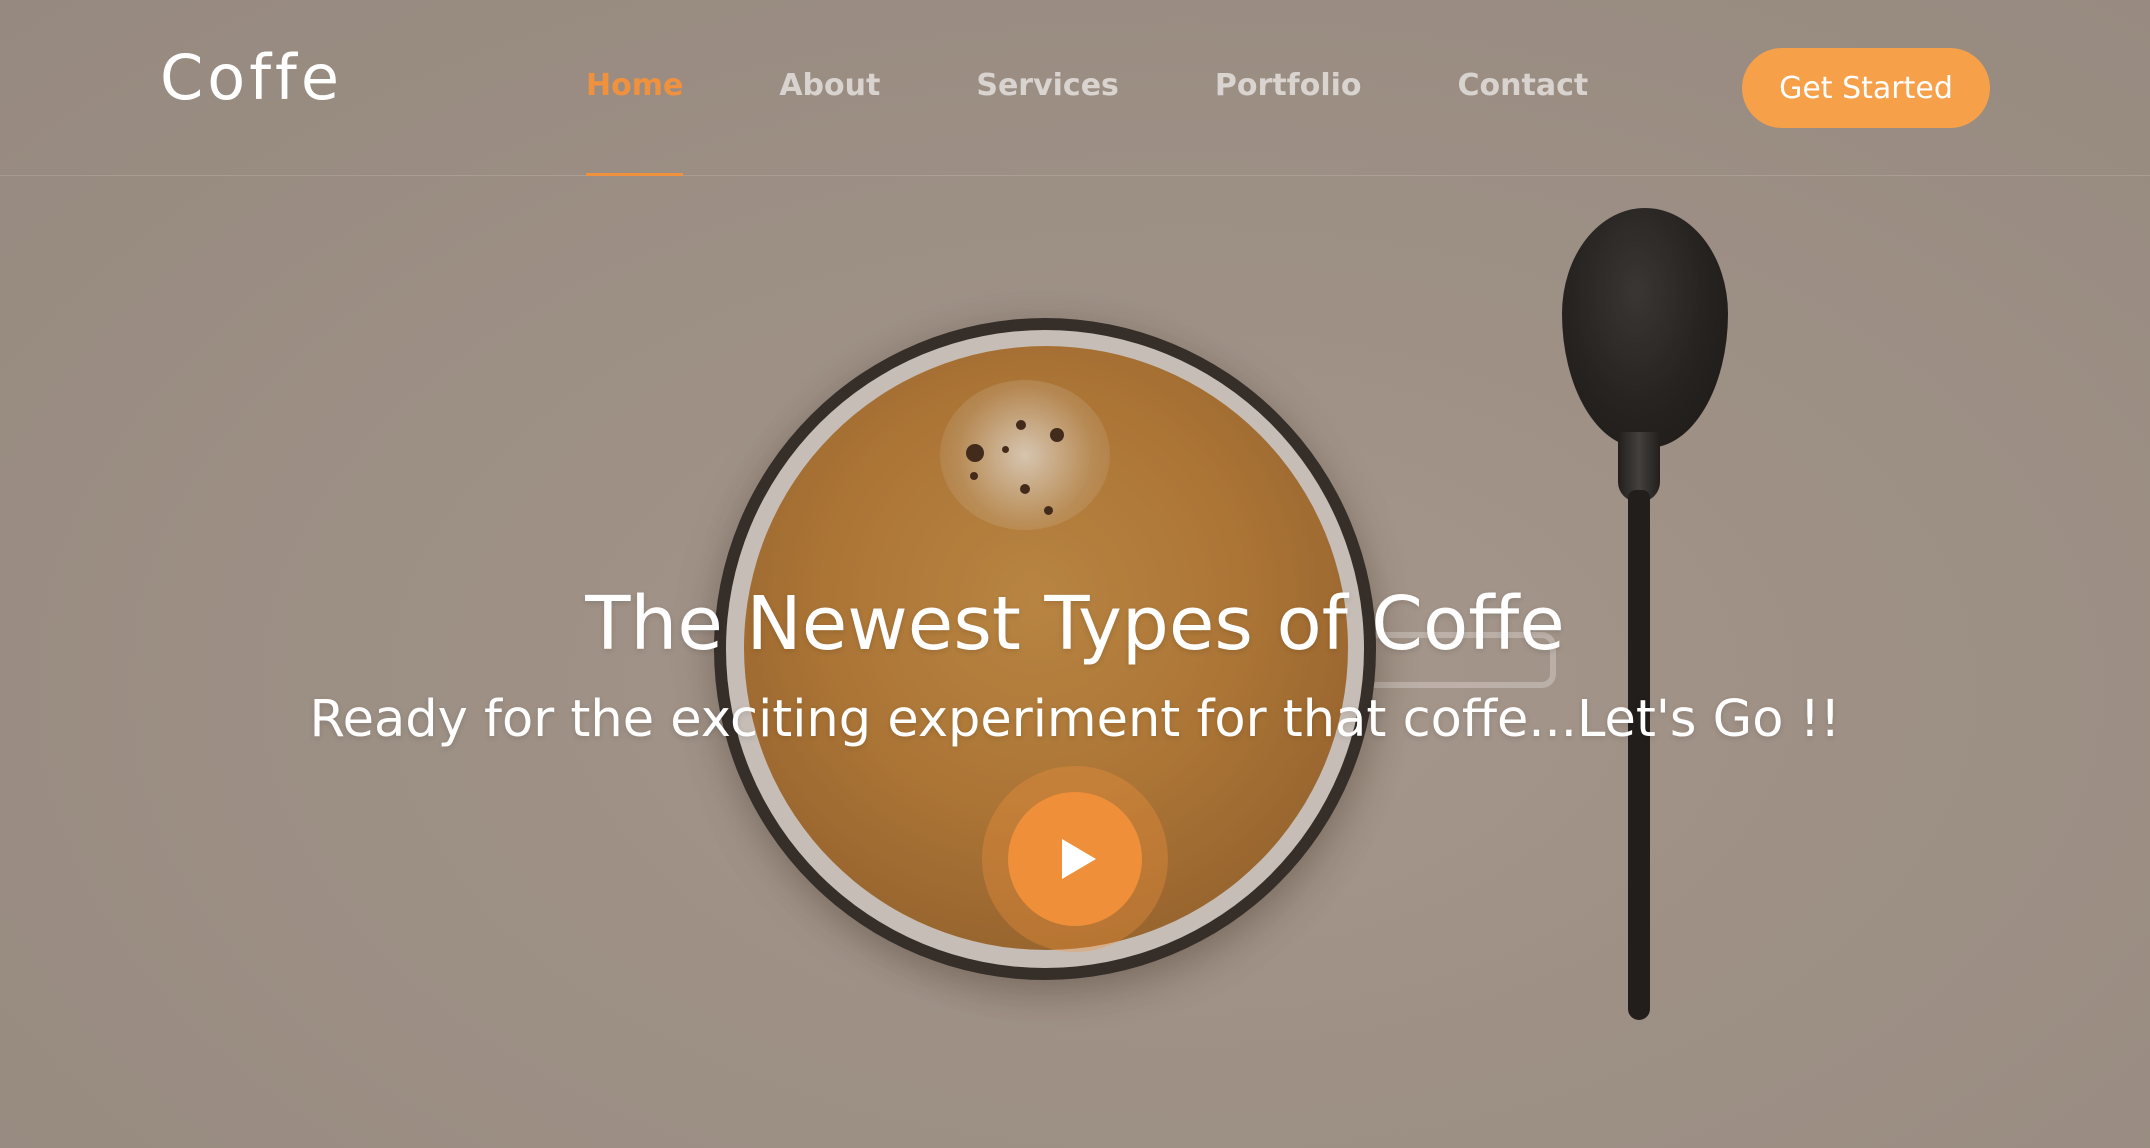 This screenshot has width=2150, height=1148. What do you see at coordinates (635, 88) in the screenshot?
I see `nav-item-home: Home` at bounding box center [635, 88].